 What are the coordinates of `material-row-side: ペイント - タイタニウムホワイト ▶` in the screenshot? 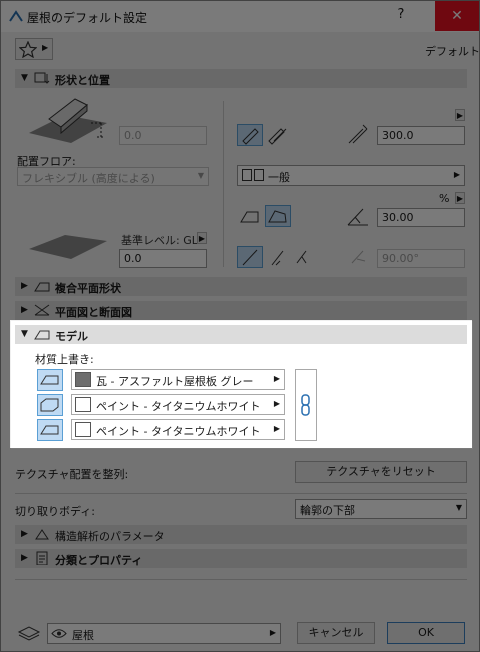 It's located at (178, 404).